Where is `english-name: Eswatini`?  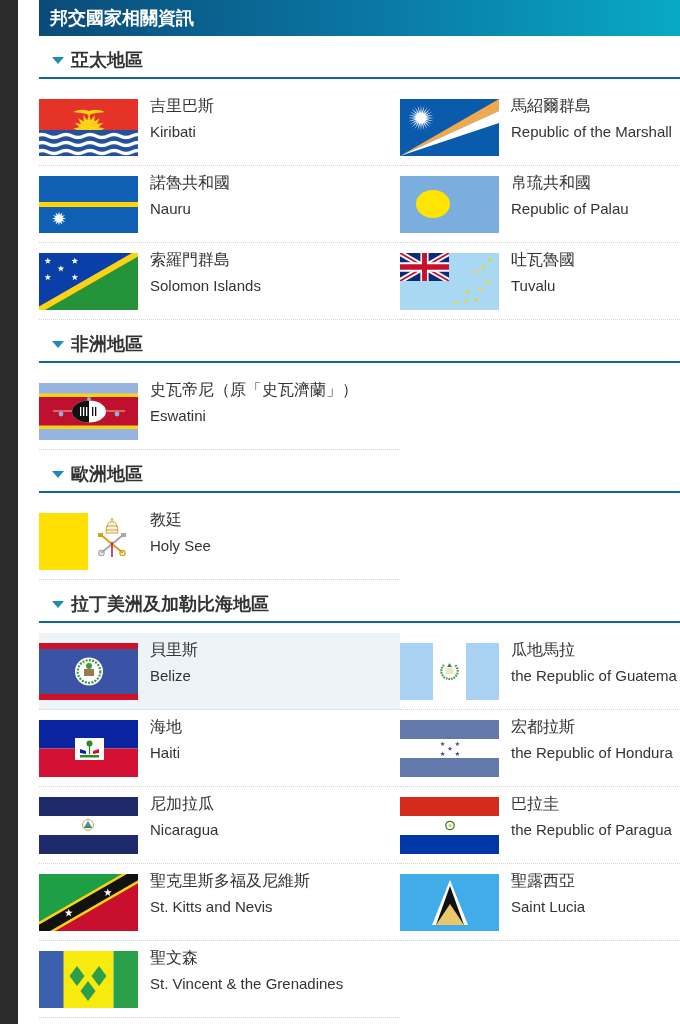 english-name: Eswatini is located at coordinates (178, 416).